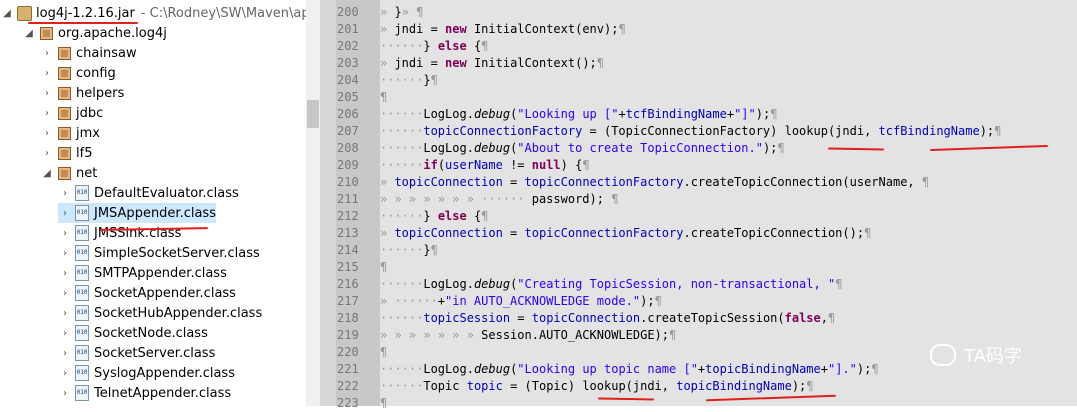 Image resolution: width=1077 pixels, height=412 pixels. What do you see at coordinates (177, 253) in the screenshot?
I see `class-label: SimpleSocketServer.class` at bounding box center [177, 253].